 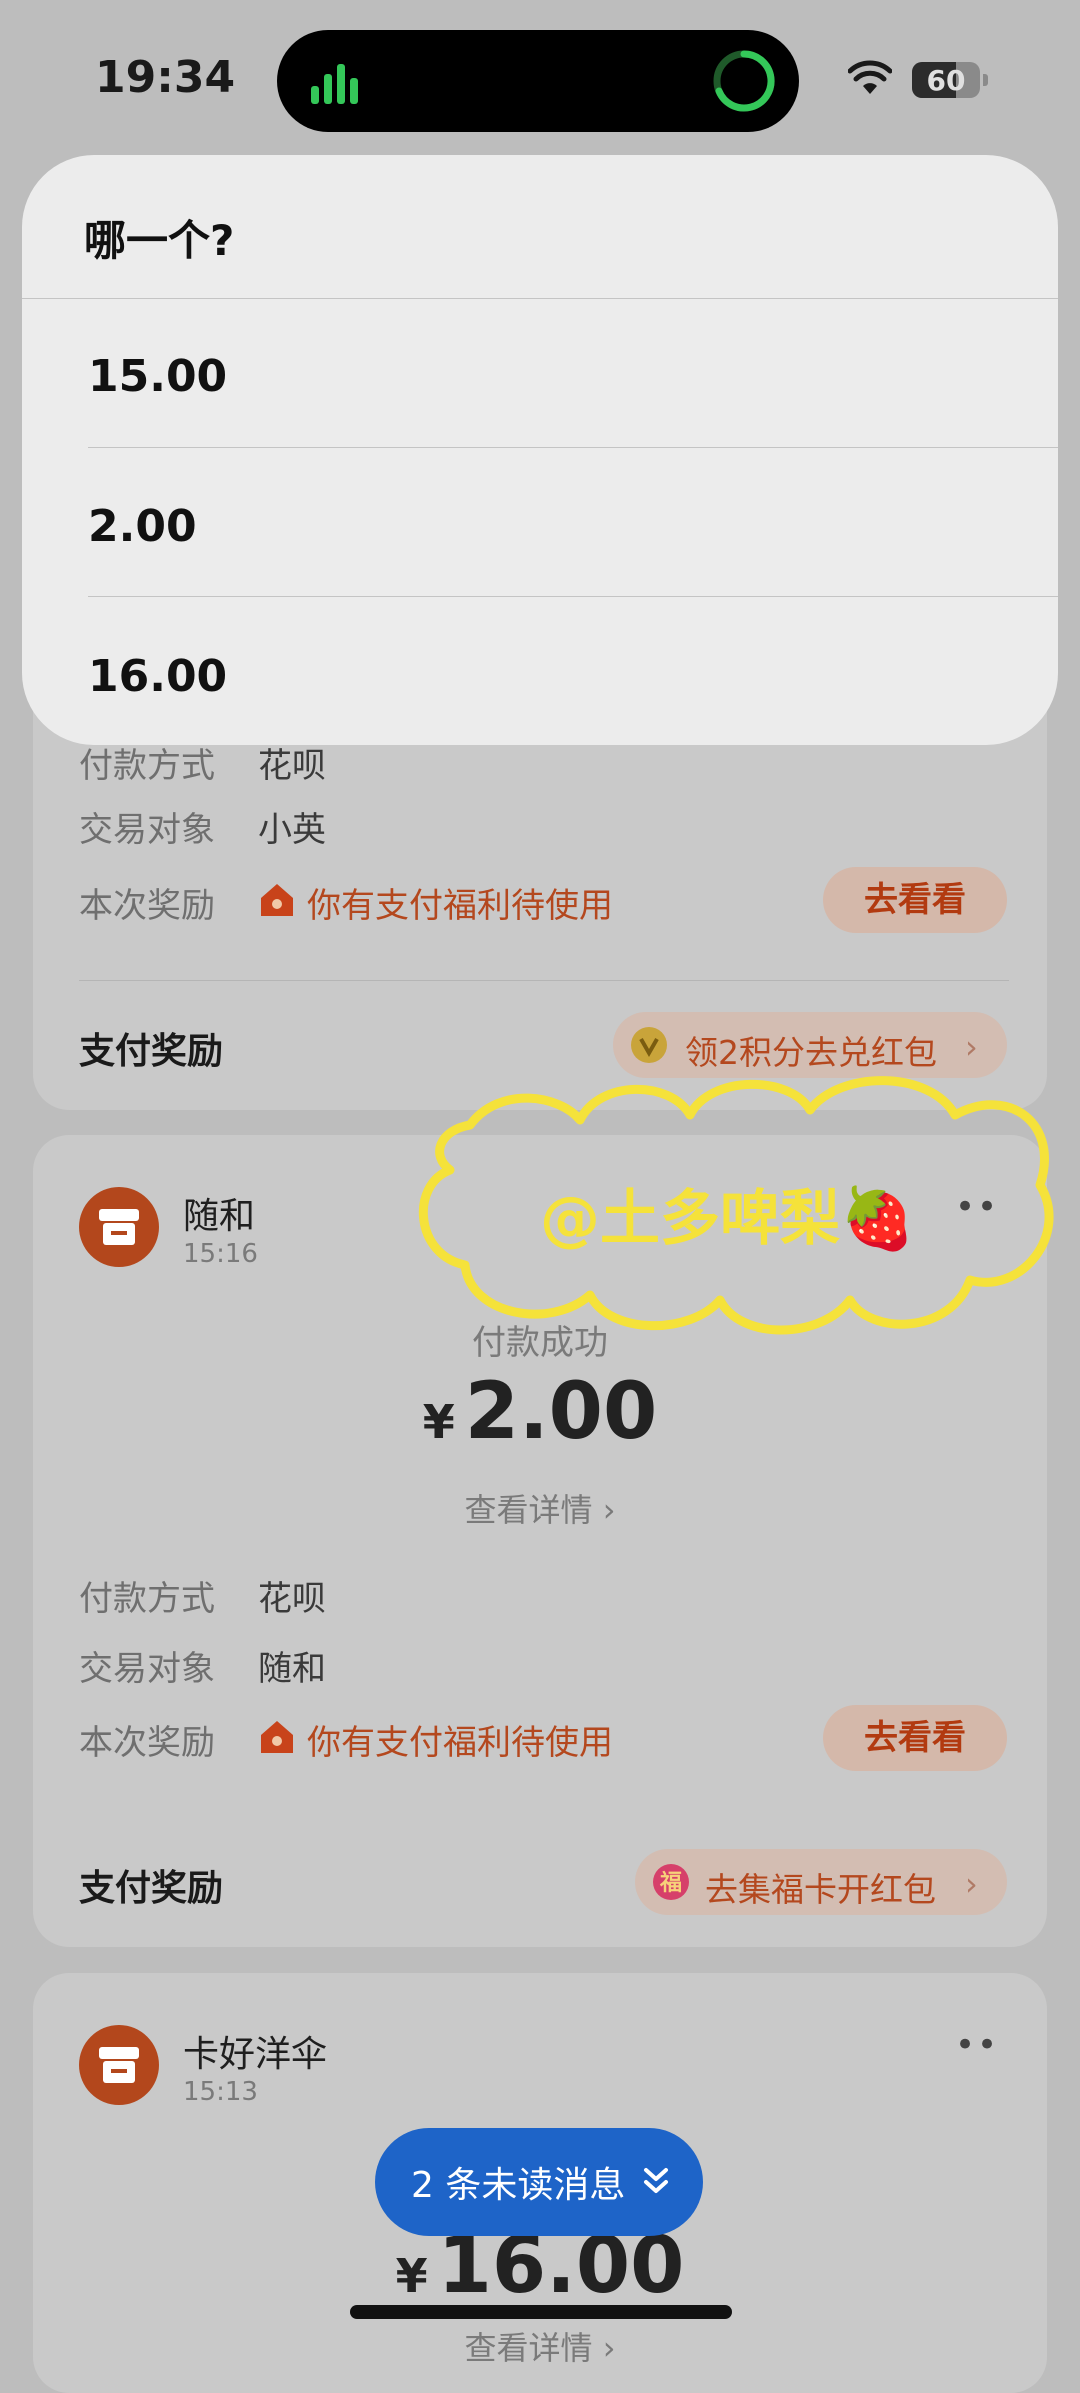 I want to click on unread-messages-button: 2 条未读消息, so click(x=539, y=2182).